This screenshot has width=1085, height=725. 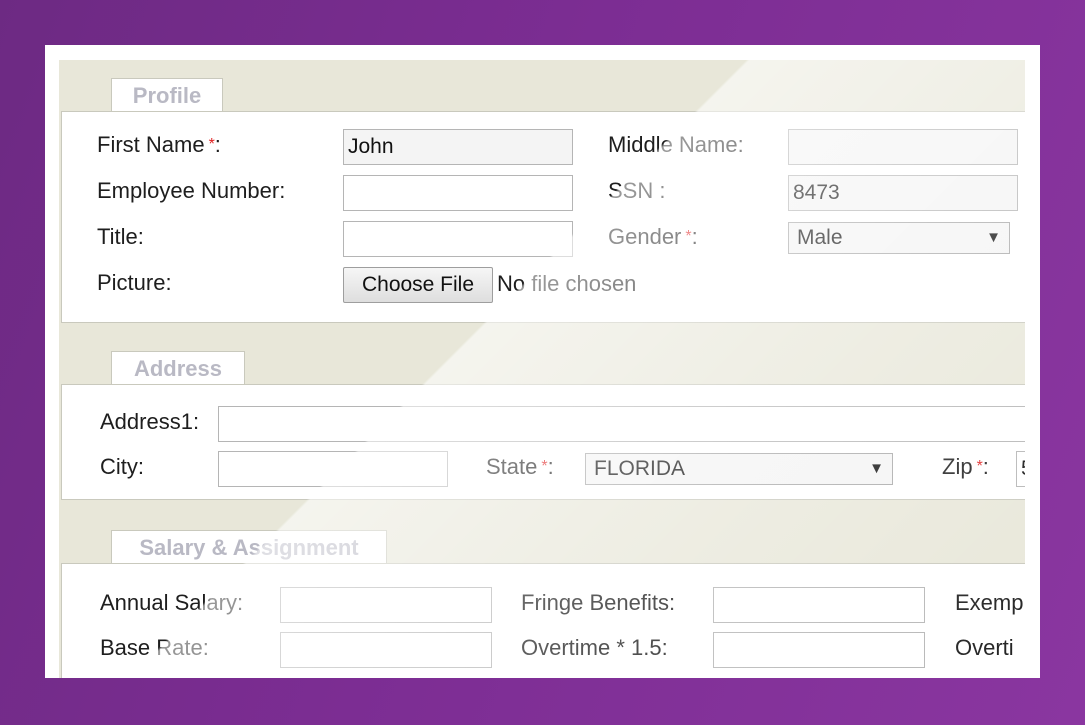 I want to click on employee-number-field, so click(x=458, y=193).